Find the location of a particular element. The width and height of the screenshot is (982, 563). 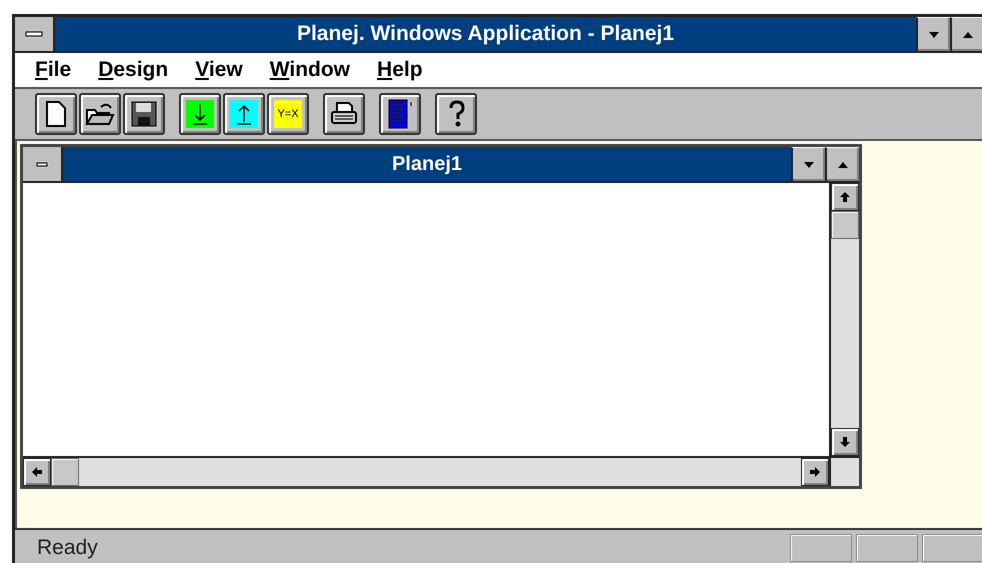

printer-icon is located at coordinates (344, 114).